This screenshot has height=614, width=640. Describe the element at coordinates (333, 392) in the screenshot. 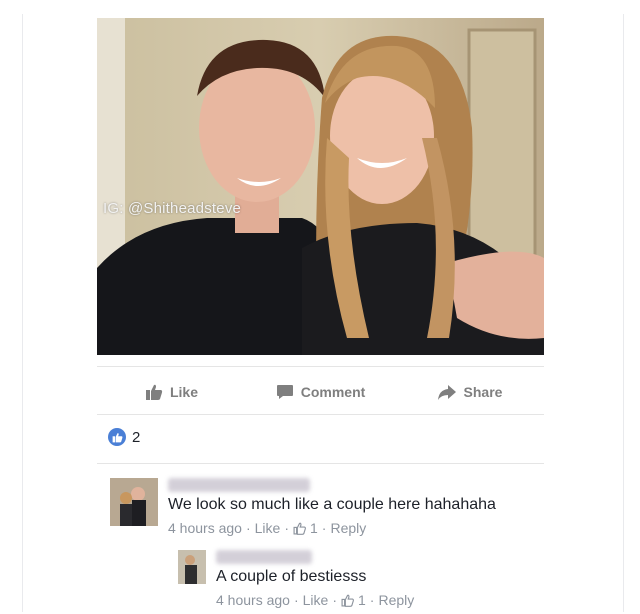

I see `comment-label: Comment` at that location.